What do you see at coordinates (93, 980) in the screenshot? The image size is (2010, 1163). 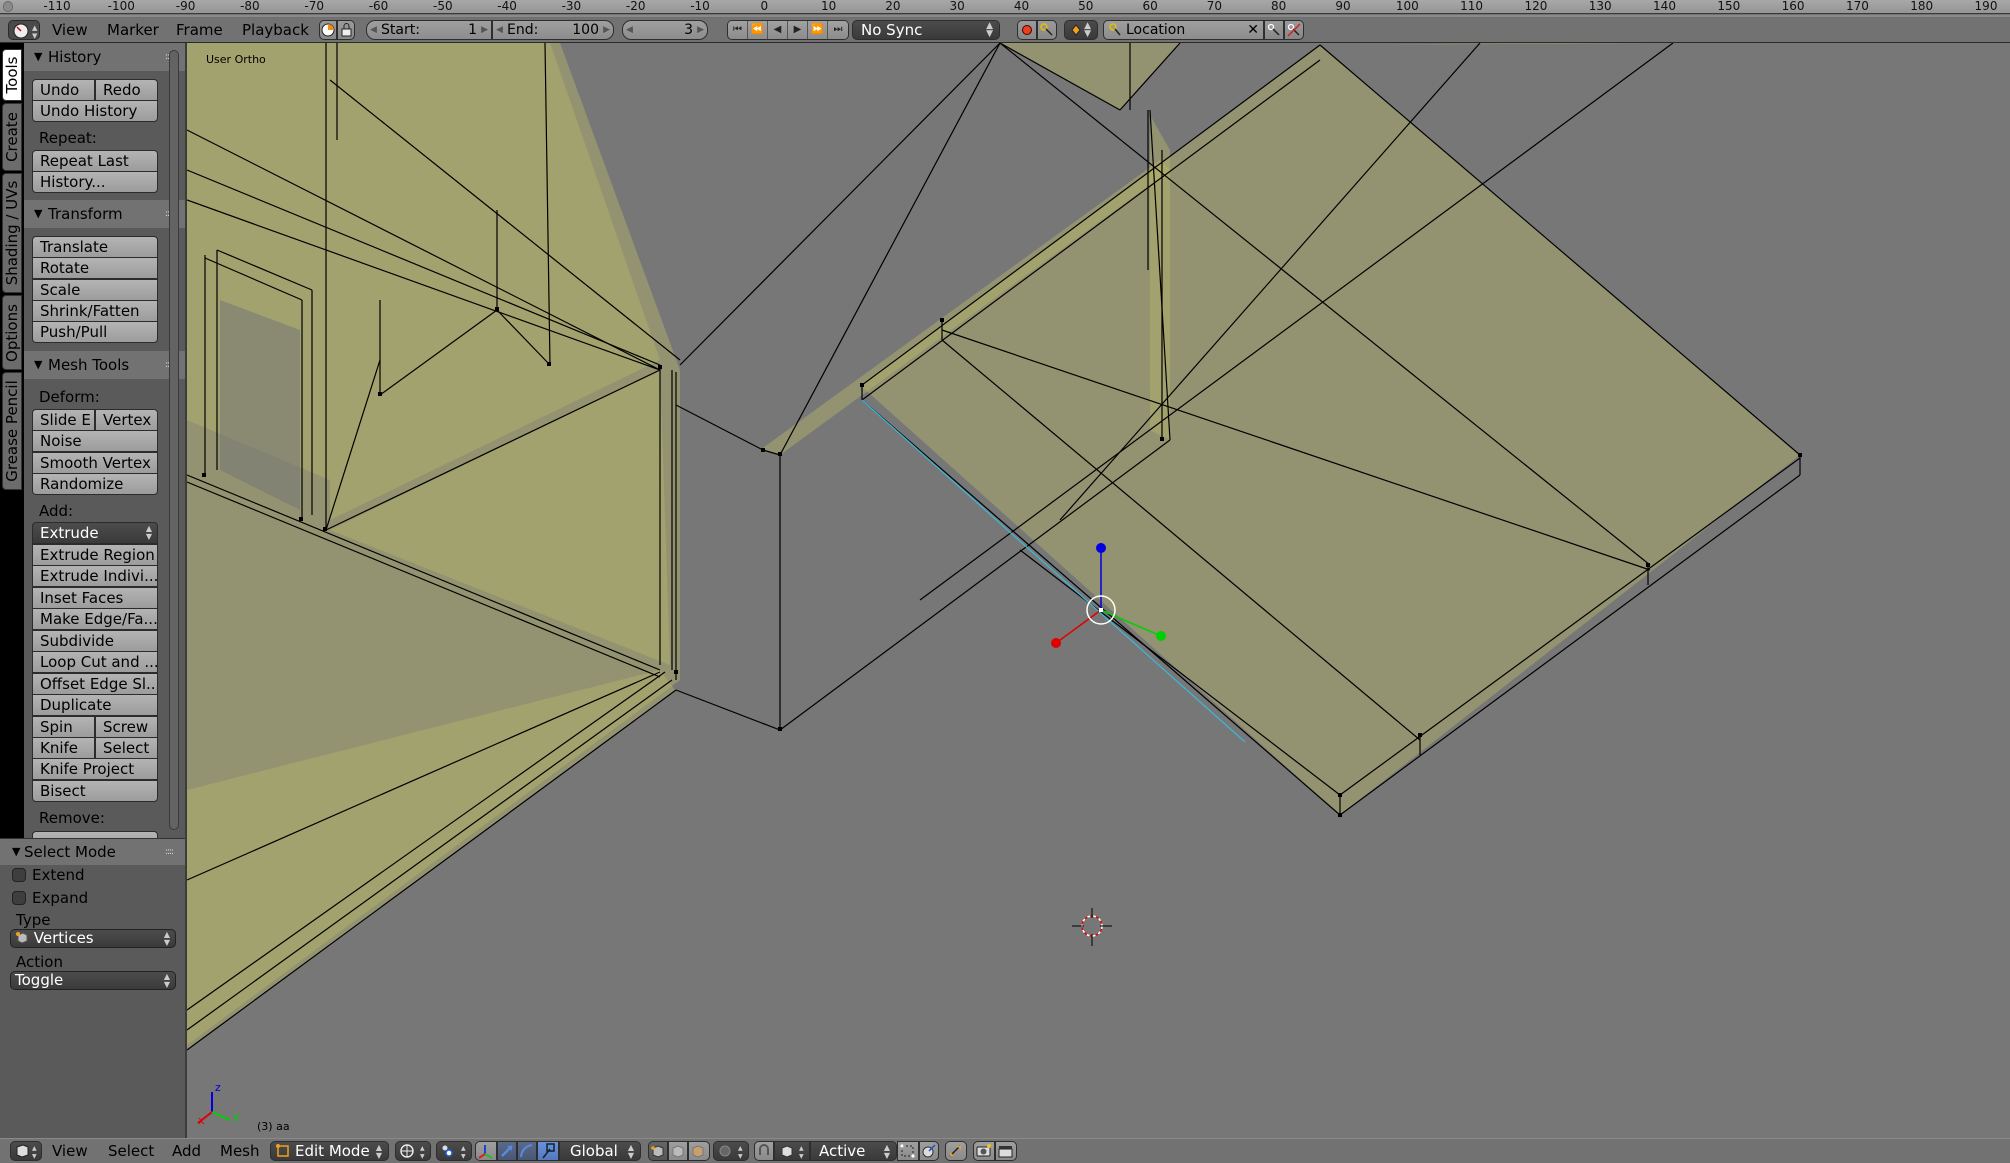 I see `action-dropdown: Toggle ▲ ▼` at bounding box center [93, 980].